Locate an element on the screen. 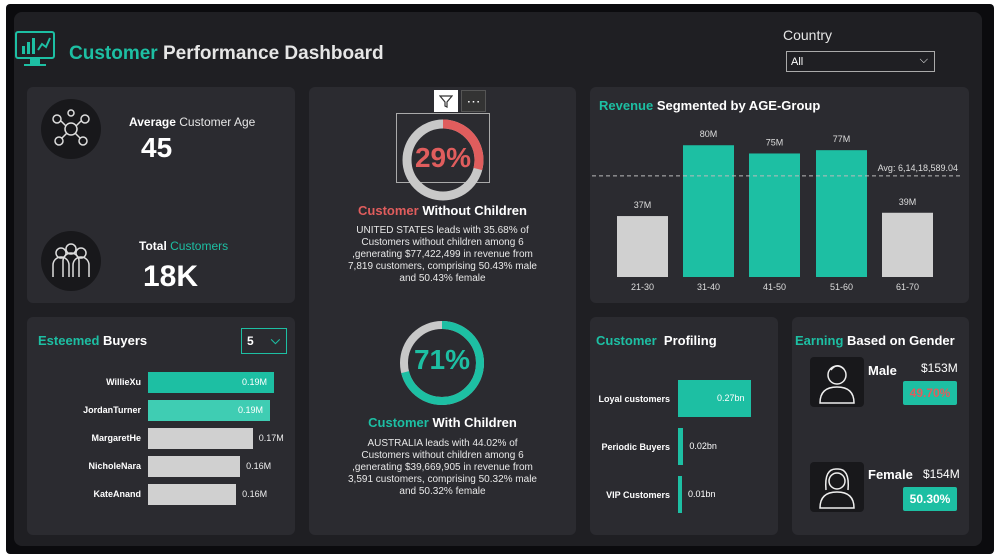 The height and width of the screenshot is (560, 998). profiling-value: 0.02bn is located at coordinates (703, 446).